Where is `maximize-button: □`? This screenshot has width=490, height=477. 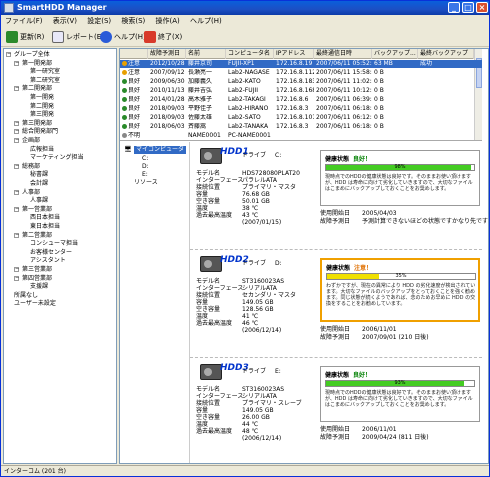
maximize-button: □ is located at coordinates (468, 7).